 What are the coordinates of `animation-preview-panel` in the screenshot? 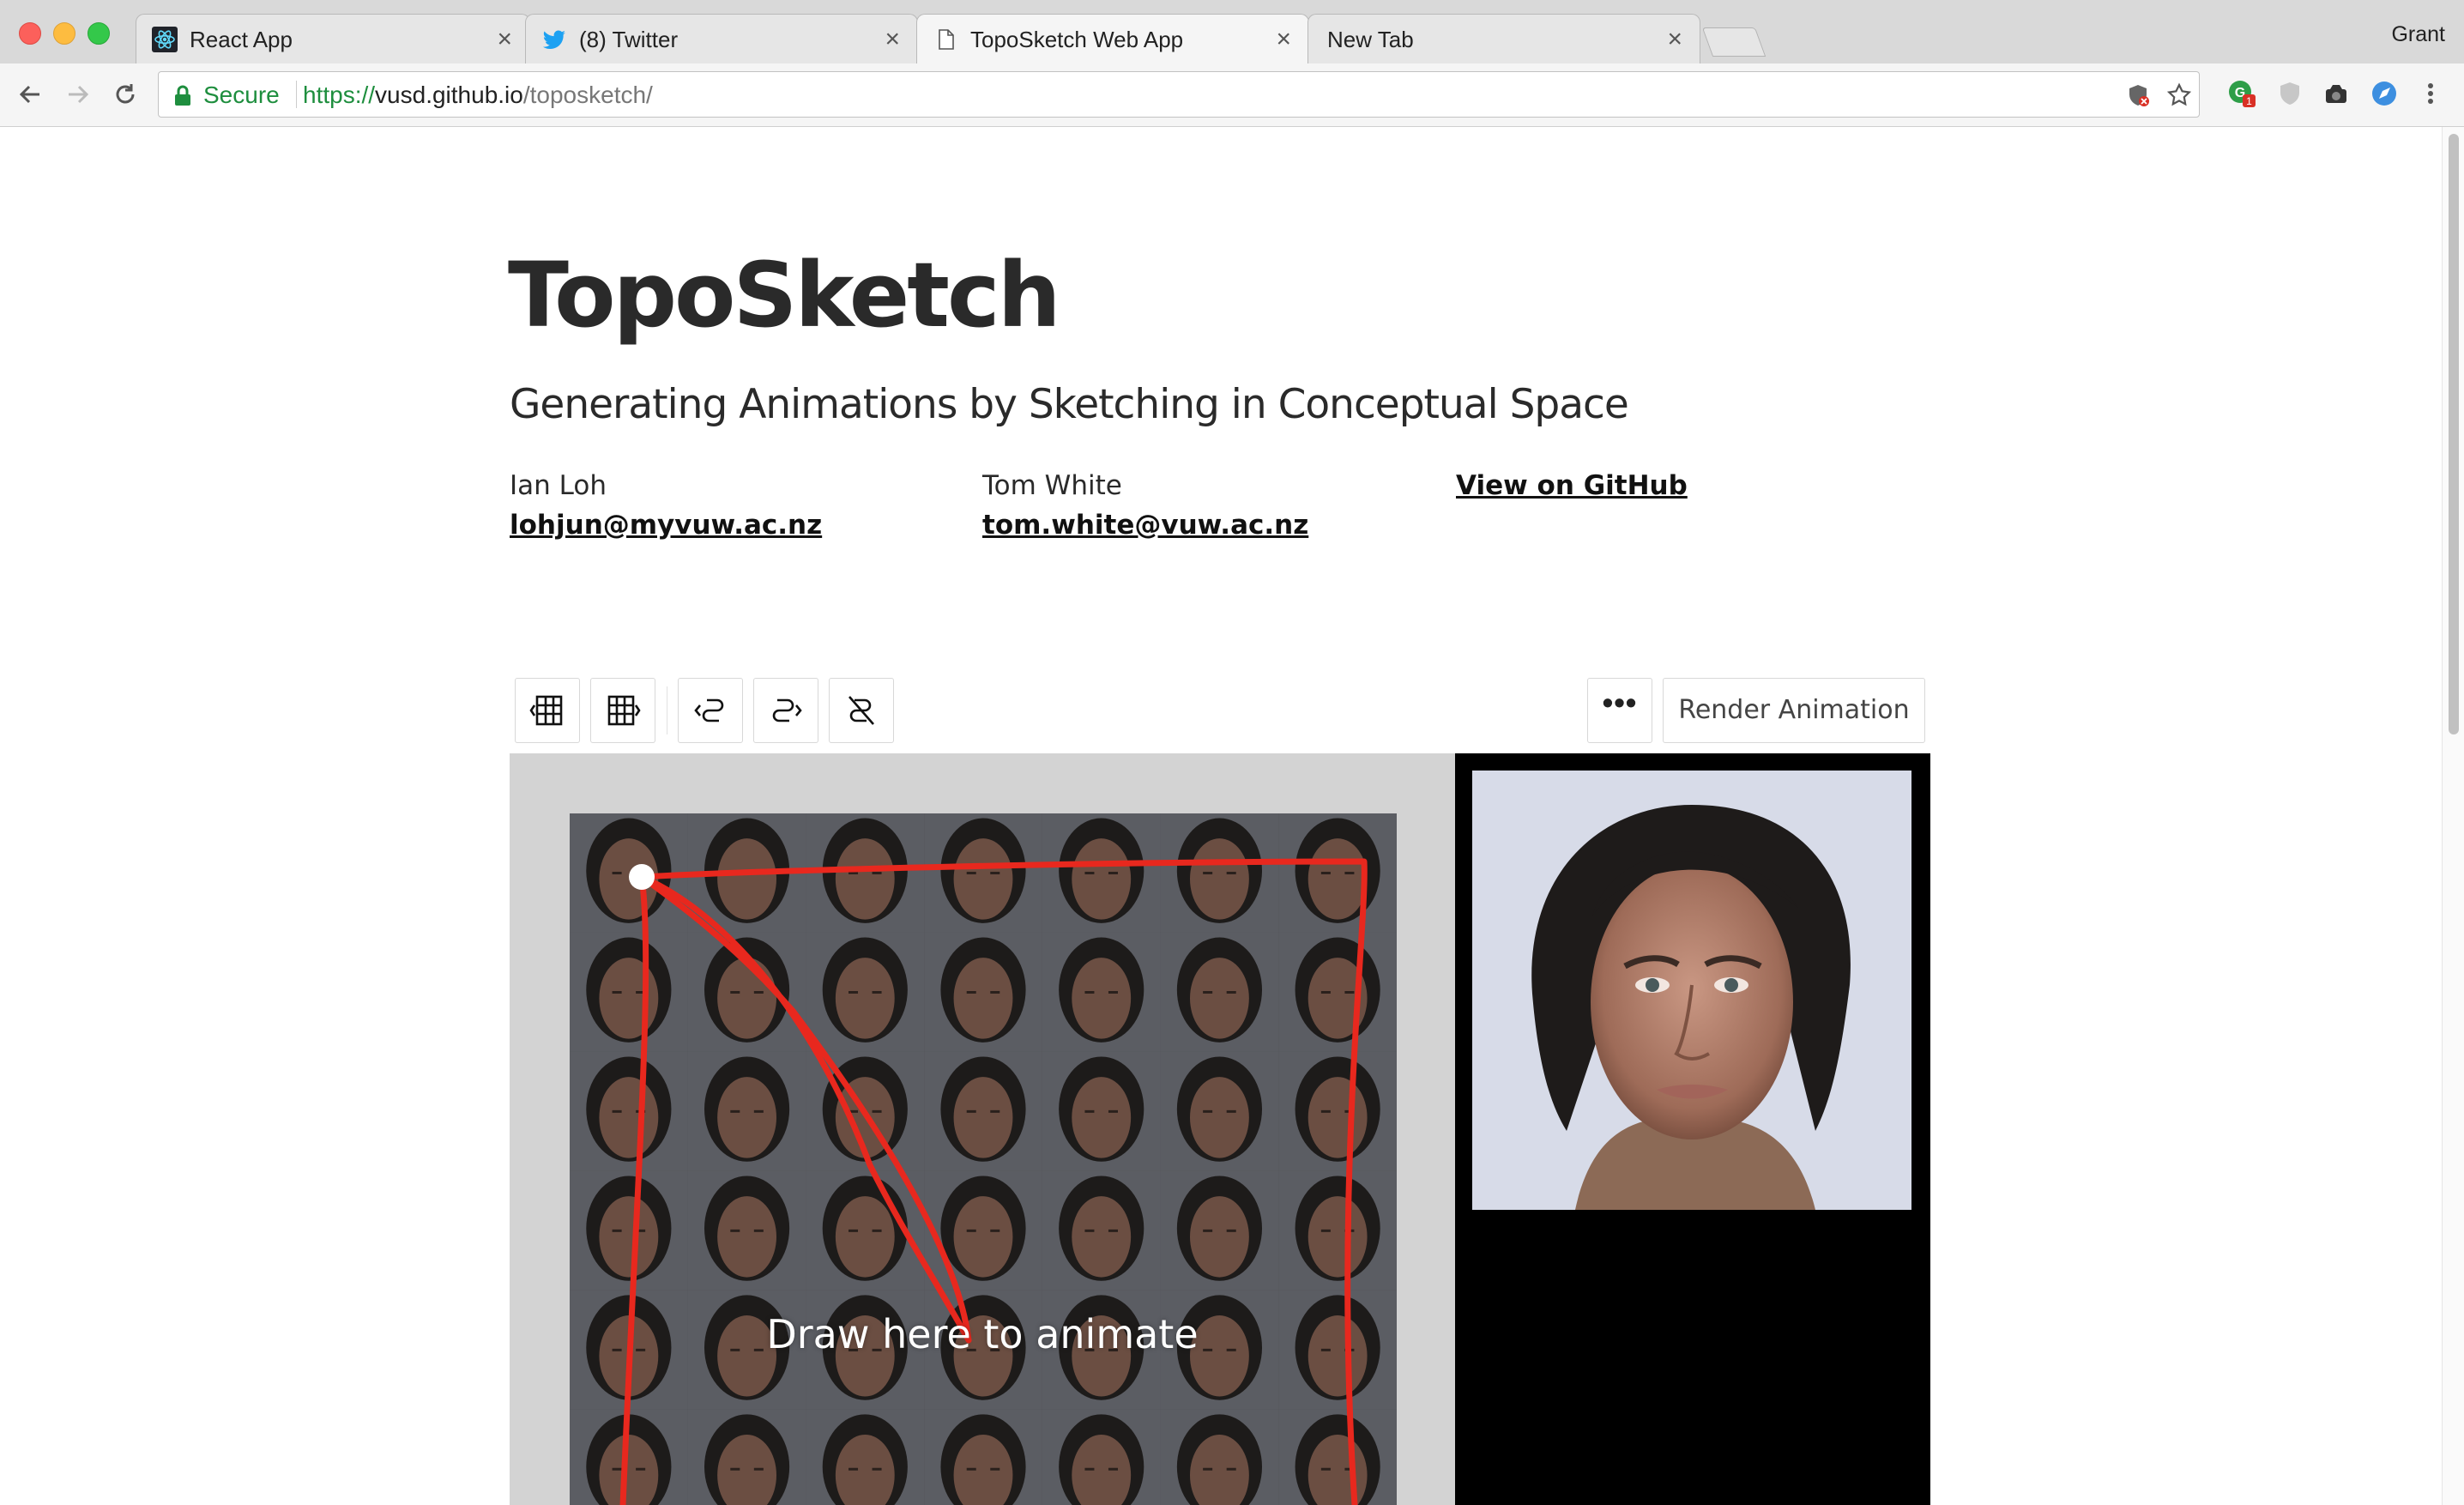 It's located at (1692, 1129).